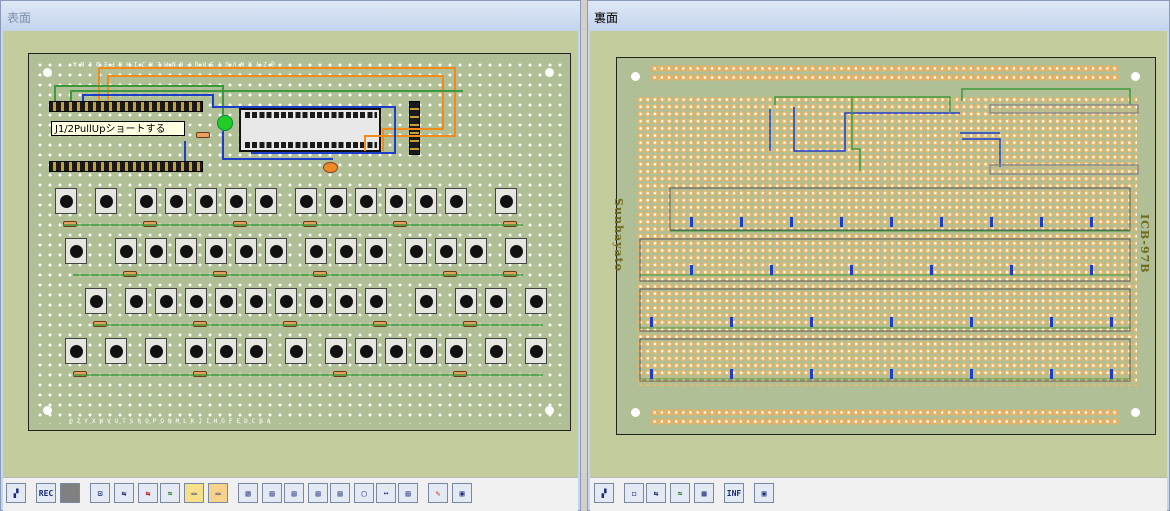  Describe the element at coordinates (386, 493) in the screenshot. I see `layer-6-icon: ⋯` at that location.